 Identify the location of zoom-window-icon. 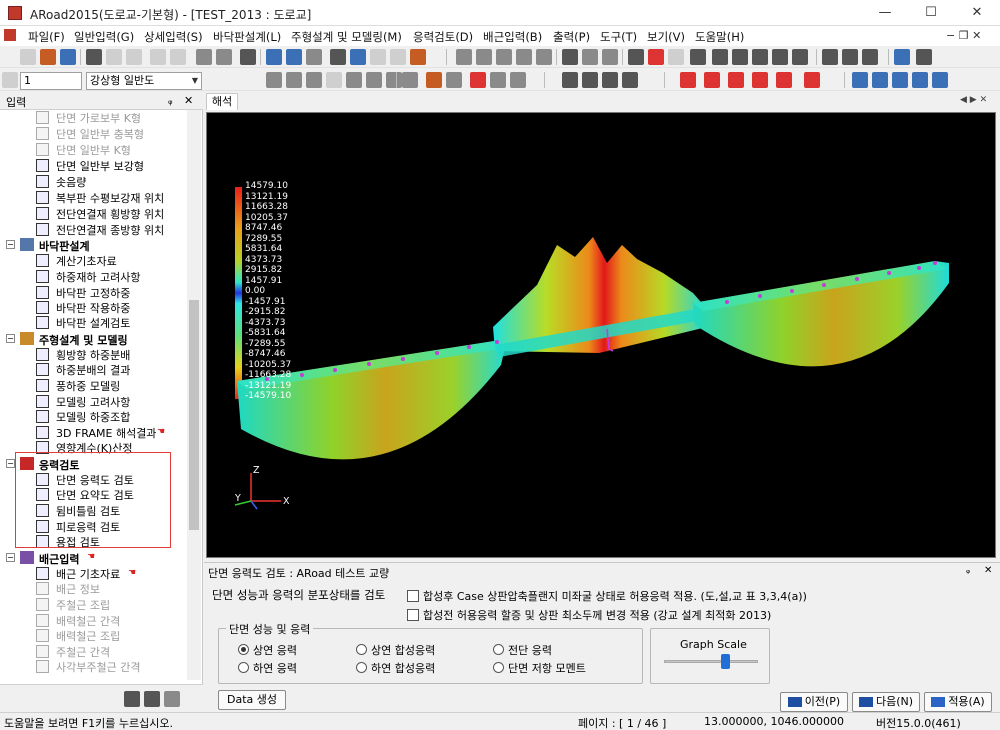
(504, 57).